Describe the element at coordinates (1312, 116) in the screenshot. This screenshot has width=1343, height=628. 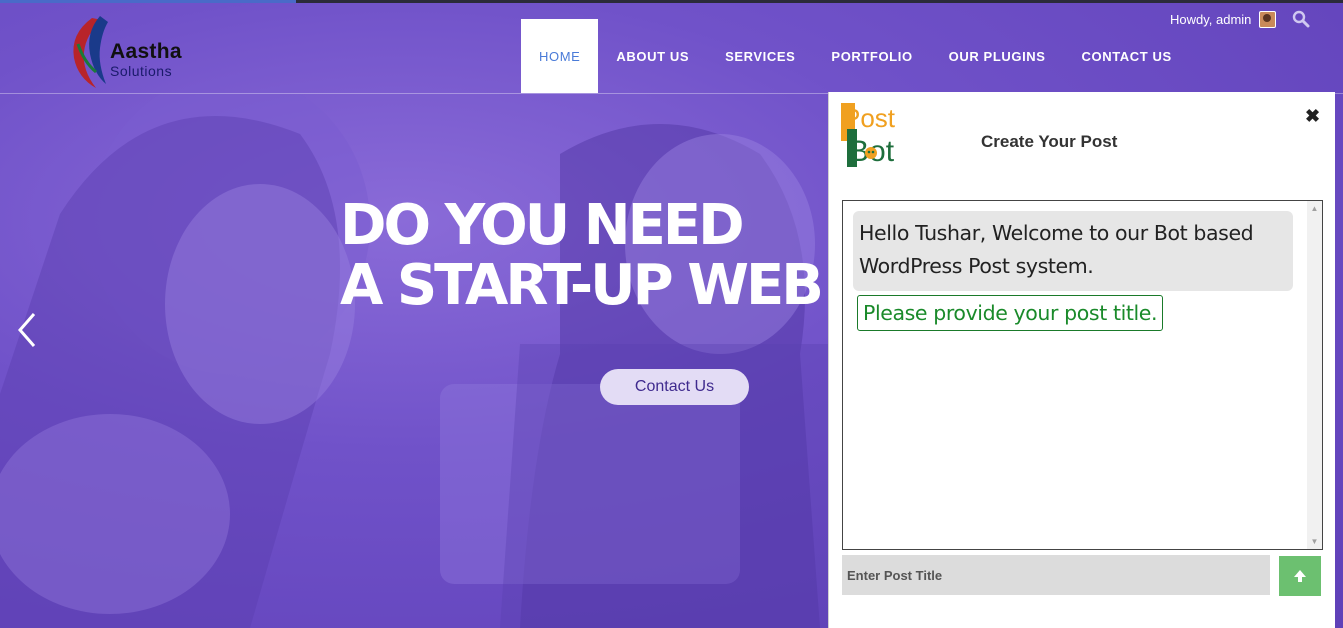
I see `close-icon: ✖` at that location.